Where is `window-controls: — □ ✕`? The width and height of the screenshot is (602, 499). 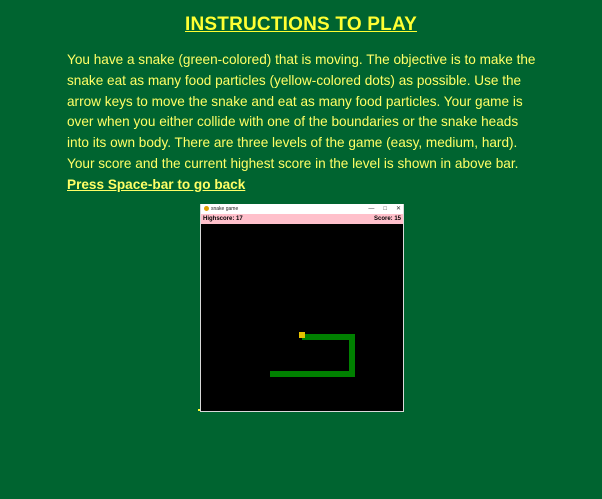 window-controls: — □ ✕ is located at coordinates (384, 209).